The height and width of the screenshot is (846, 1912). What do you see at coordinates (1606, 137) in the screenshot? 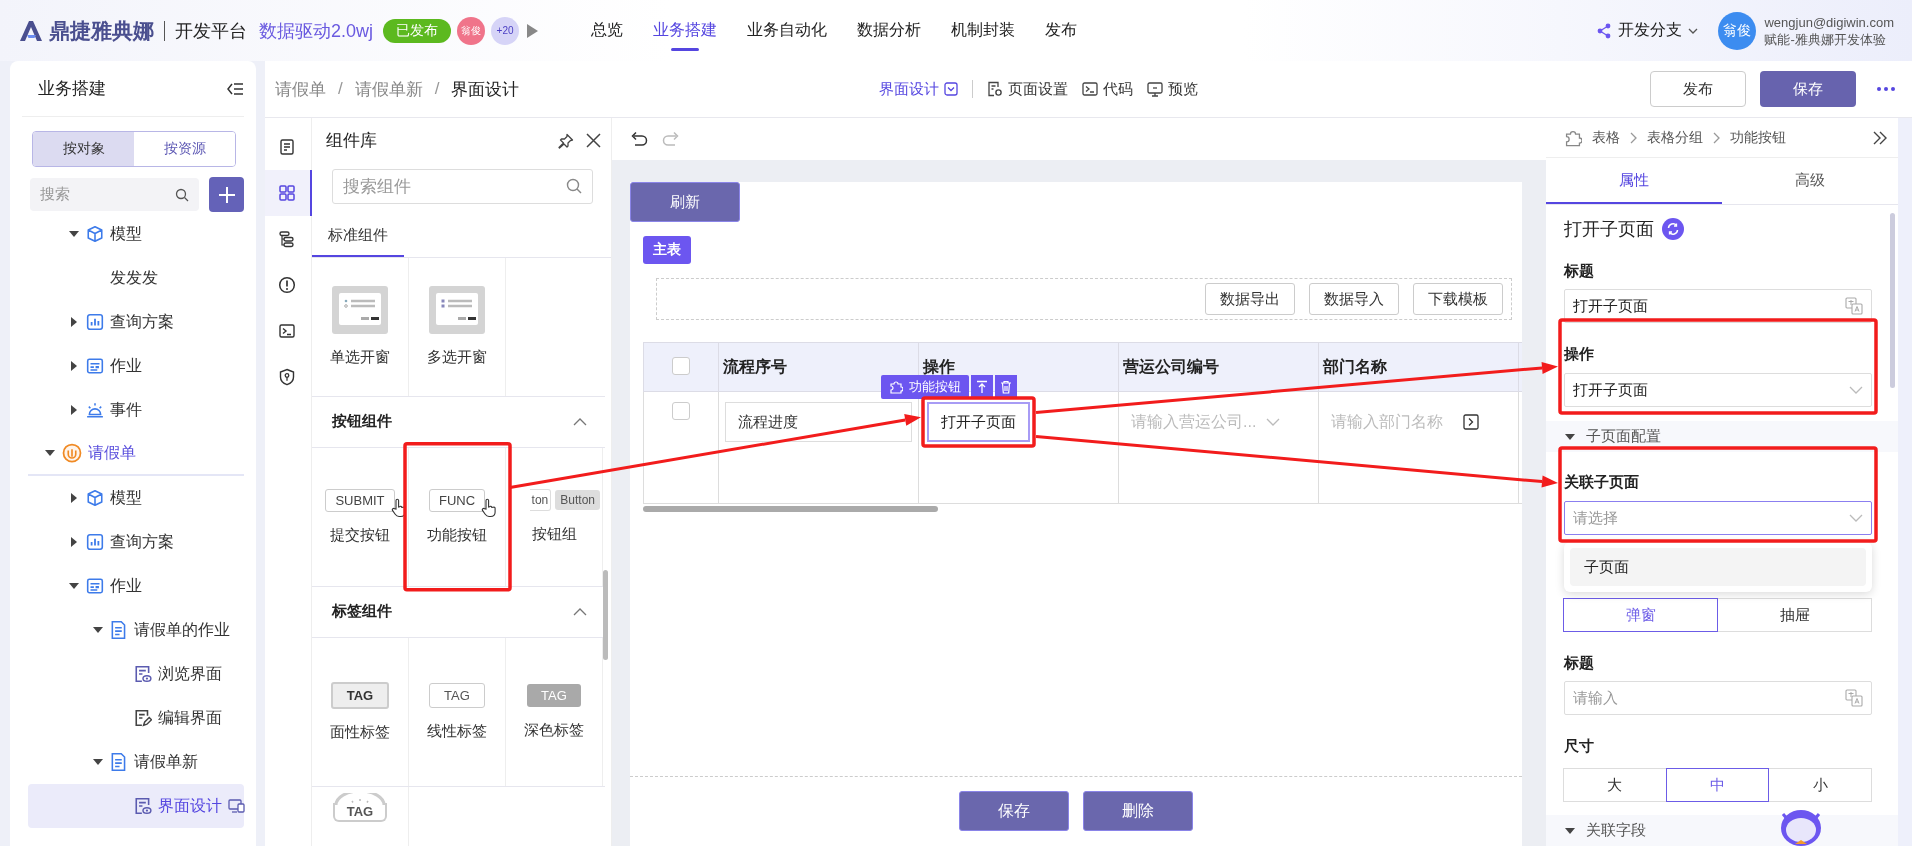
I see `breadcrumb-item: 表格` at bounding box center [1606, 137].